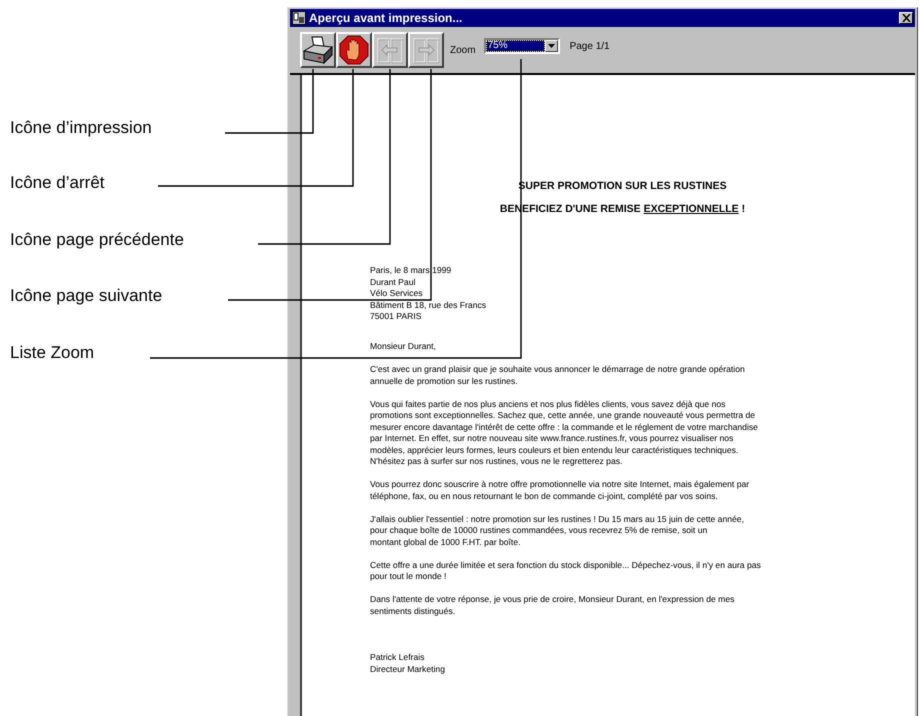 The image size is (920, 716). What do you see at coordinates (906, 18) in the screenshot?
I see `close-button` at bounding box center [906, 18].